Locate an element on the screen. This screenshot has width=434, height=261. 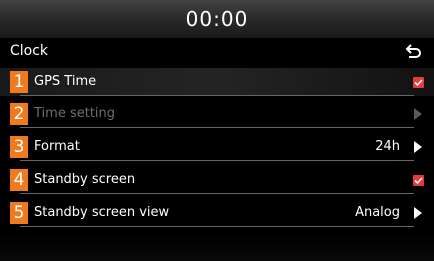
status-clock-time: 00:00 is located at coordinates (217, 19).